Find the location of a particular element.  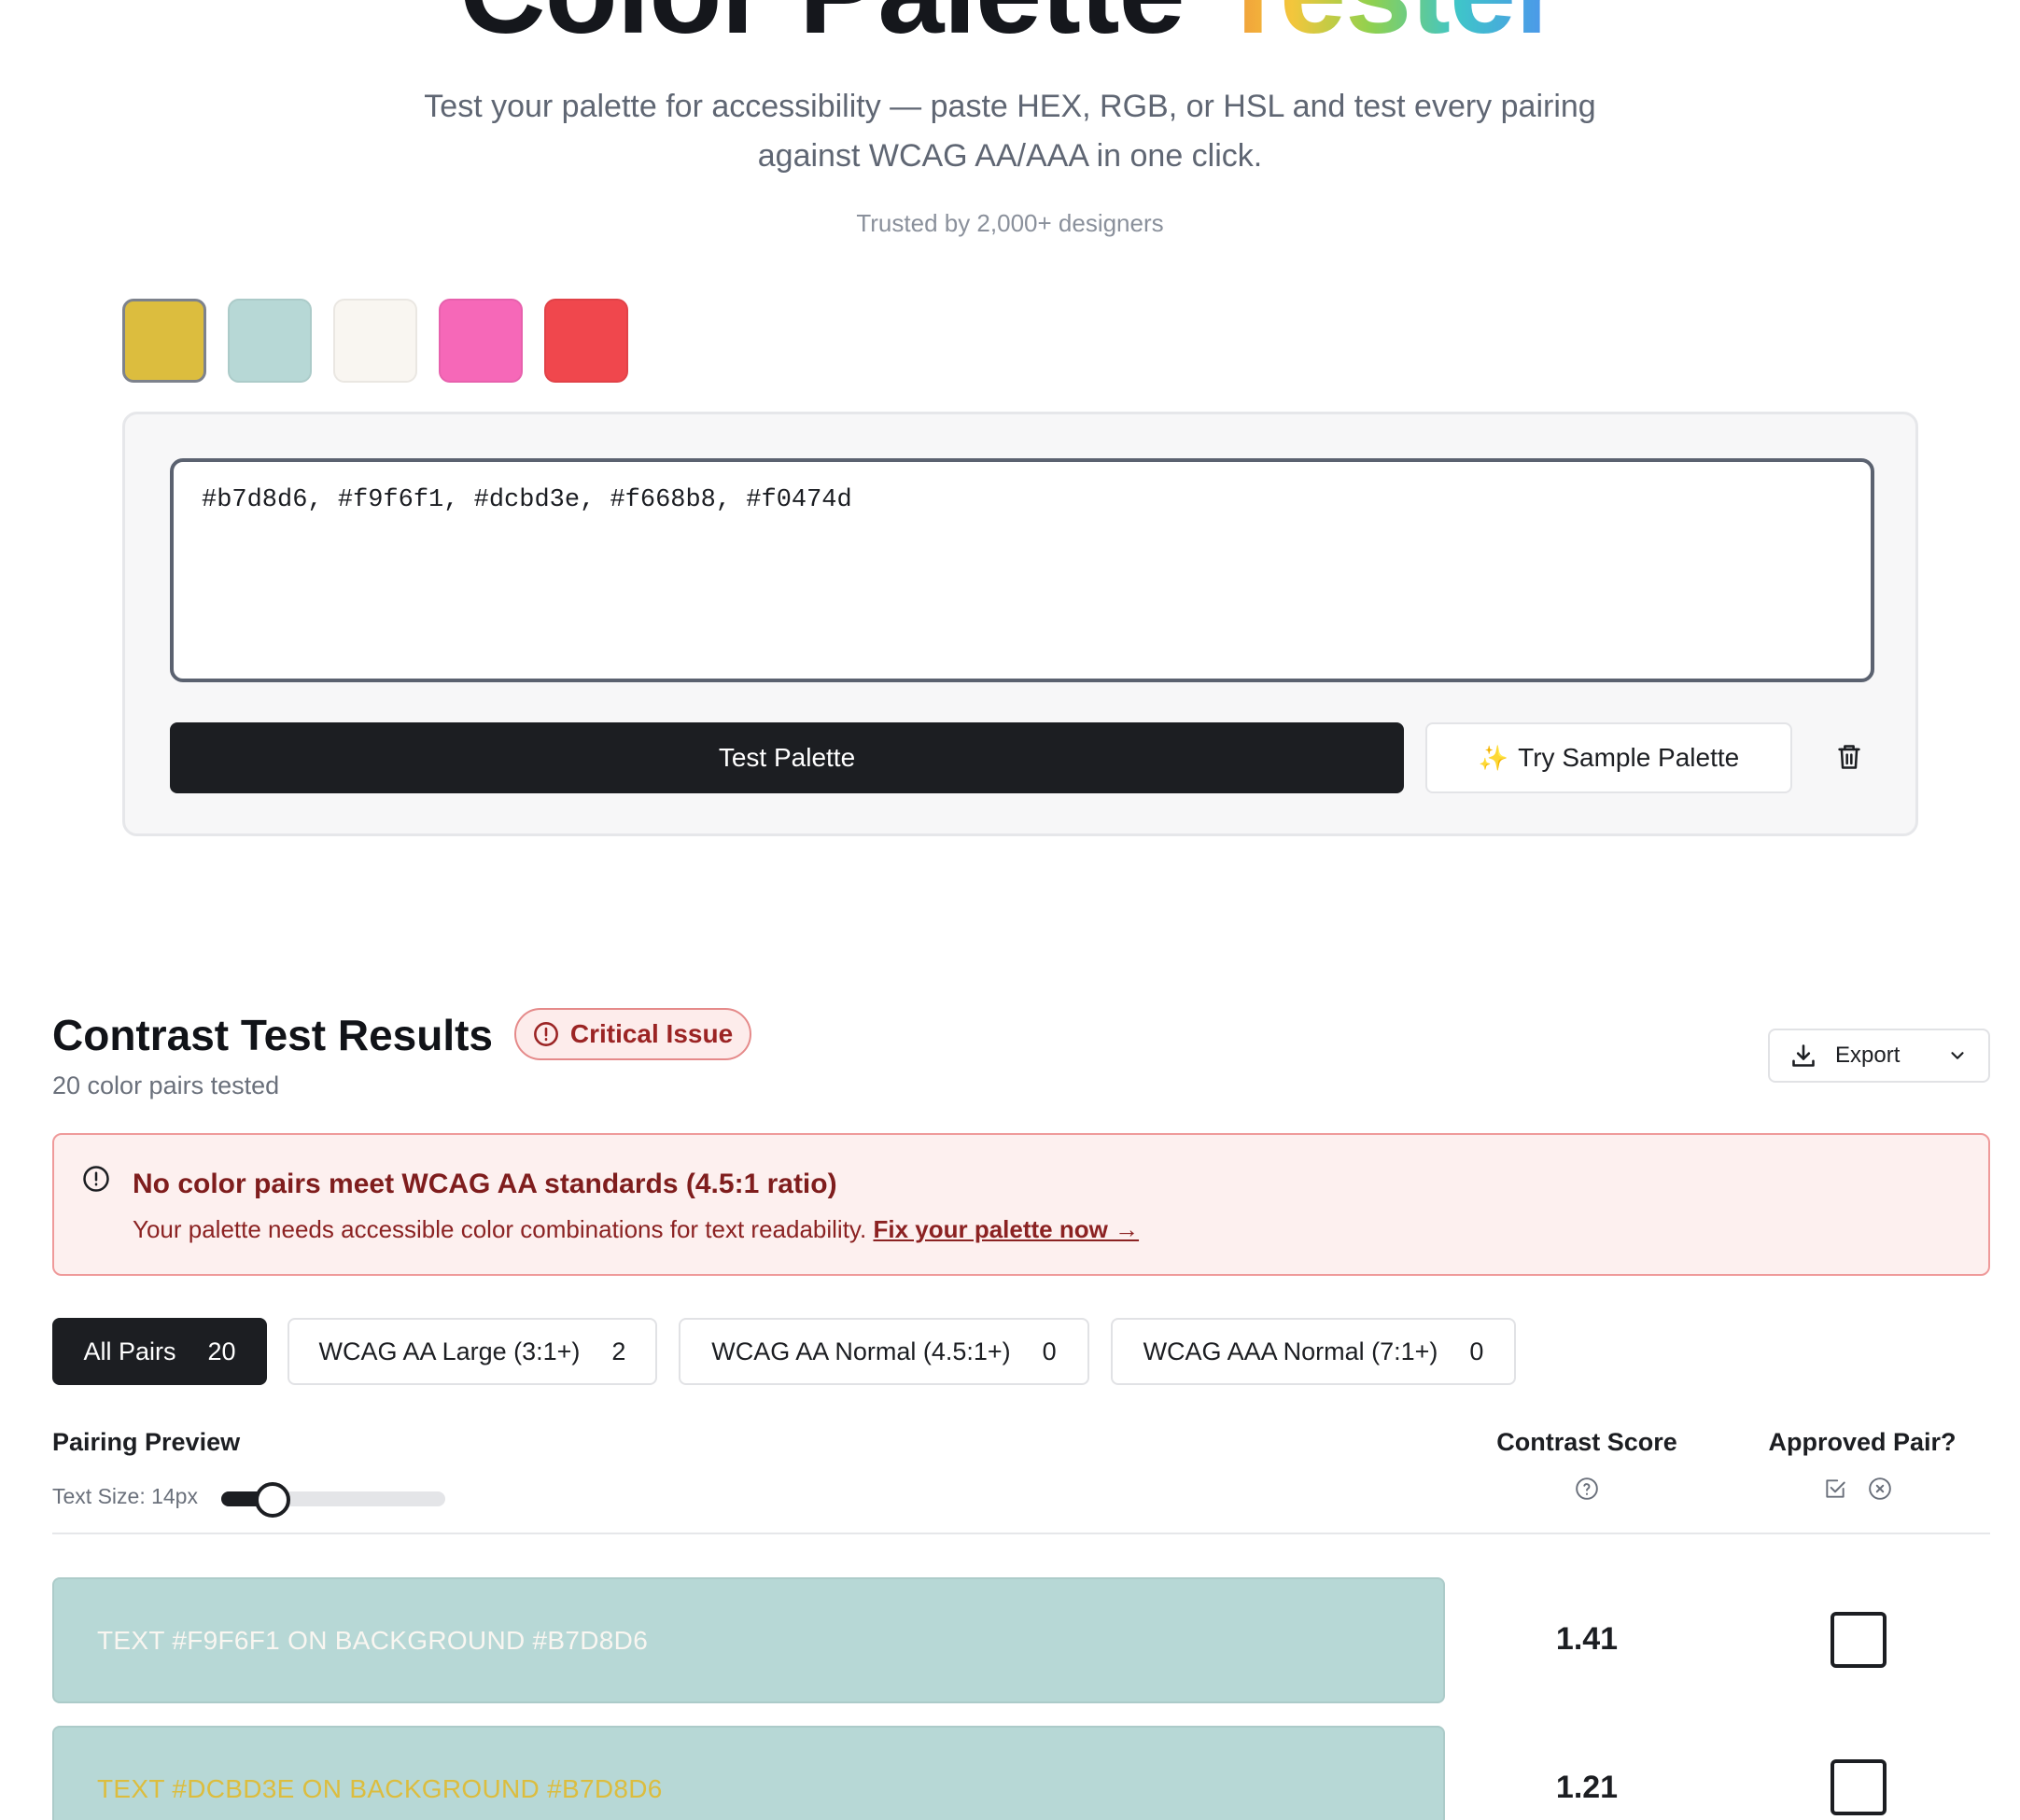

tab-wcag-aaa-normal: WCAG AAA Normal (7:1+) 0 is located at coordinates (1314, 1351).